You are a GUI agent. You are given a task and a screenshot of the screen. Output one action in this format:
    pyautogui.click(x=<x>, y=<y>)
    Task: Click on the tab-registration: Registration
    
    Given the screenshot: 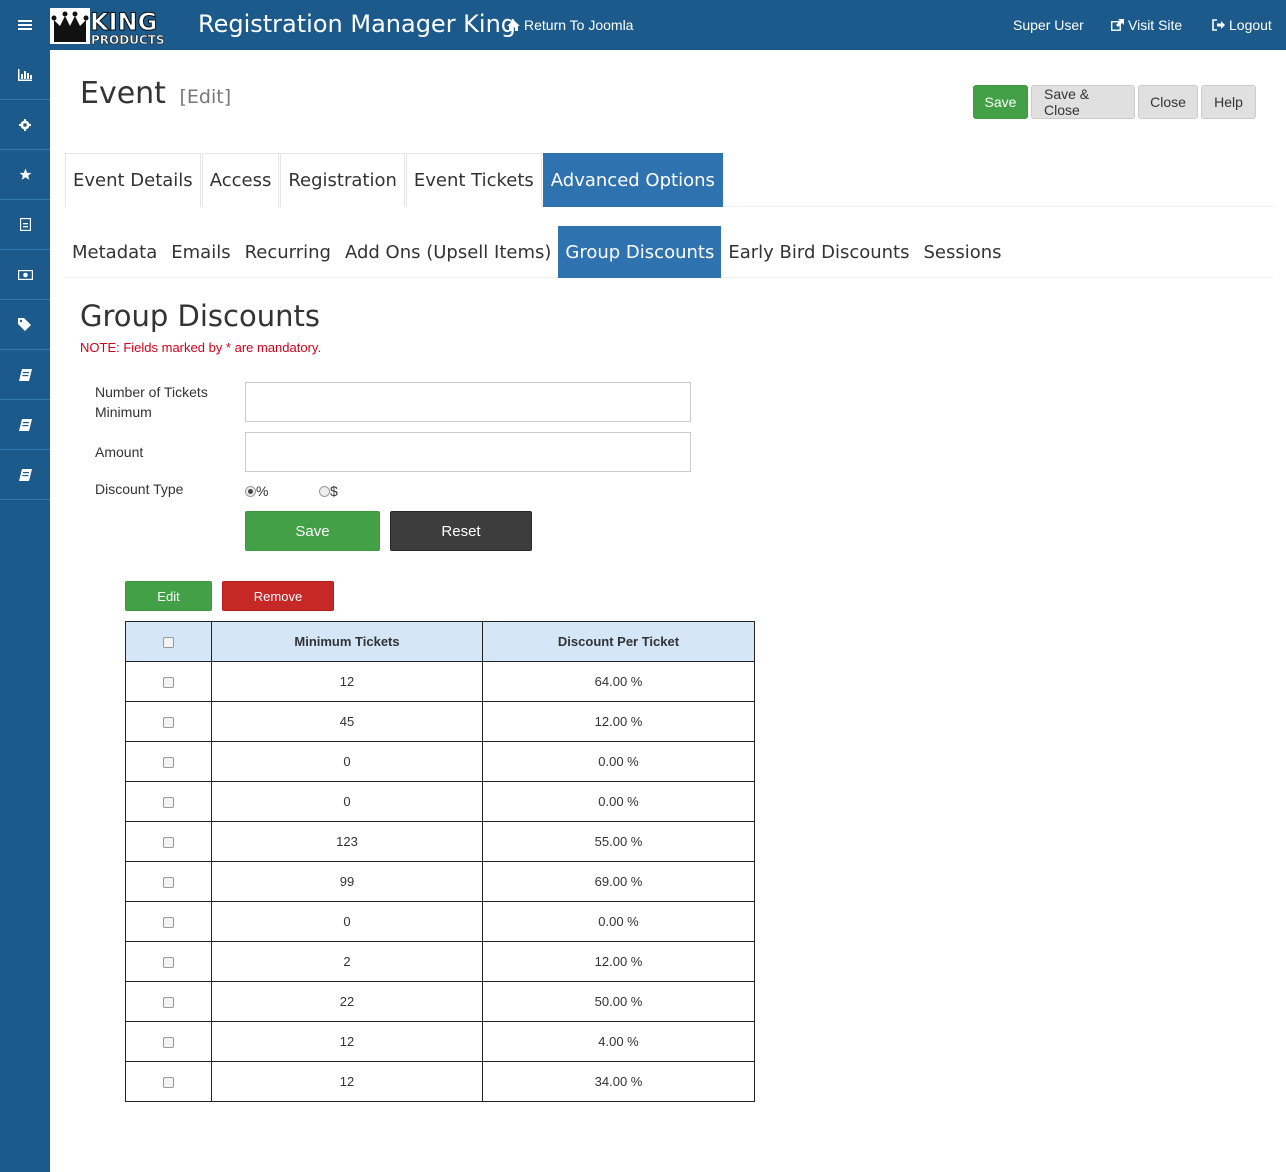 What is the action you would take?
    pyautogui.click(x=342, y=180)
    